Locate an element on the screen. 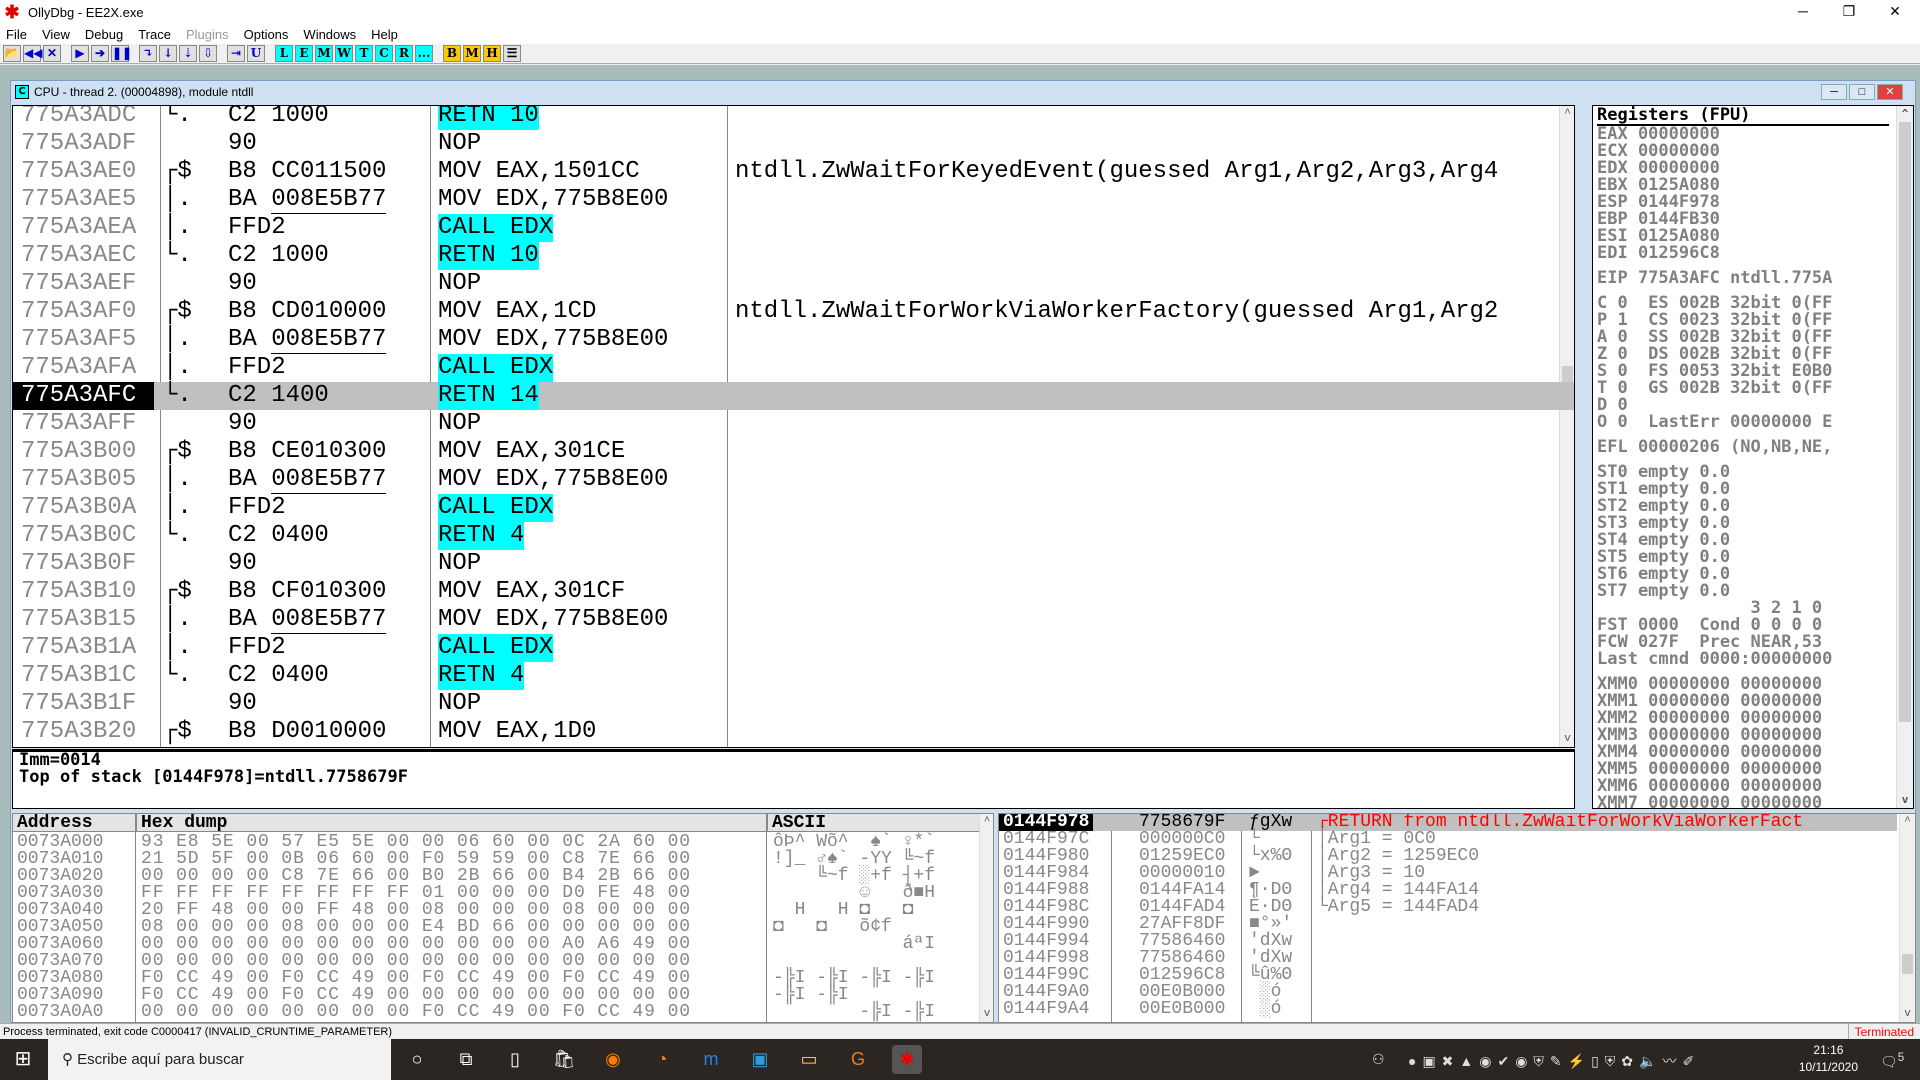 The height and width of the screenshot is (1080, 1920). disasm-row: 775A3B0C └. C2 0400 RETN 4 is located at coordinates (793, 536).